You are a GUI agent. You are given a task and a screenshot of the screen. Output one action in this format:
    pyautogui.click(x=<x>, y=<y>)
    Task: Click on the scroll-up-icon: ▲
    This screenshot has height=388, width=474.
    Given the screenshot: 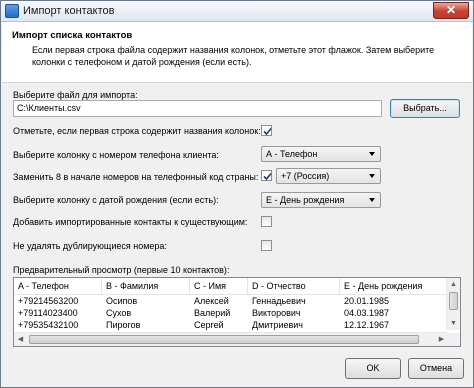 What is the action you would take?
    pyautogui.click(x=453, y=284)
    